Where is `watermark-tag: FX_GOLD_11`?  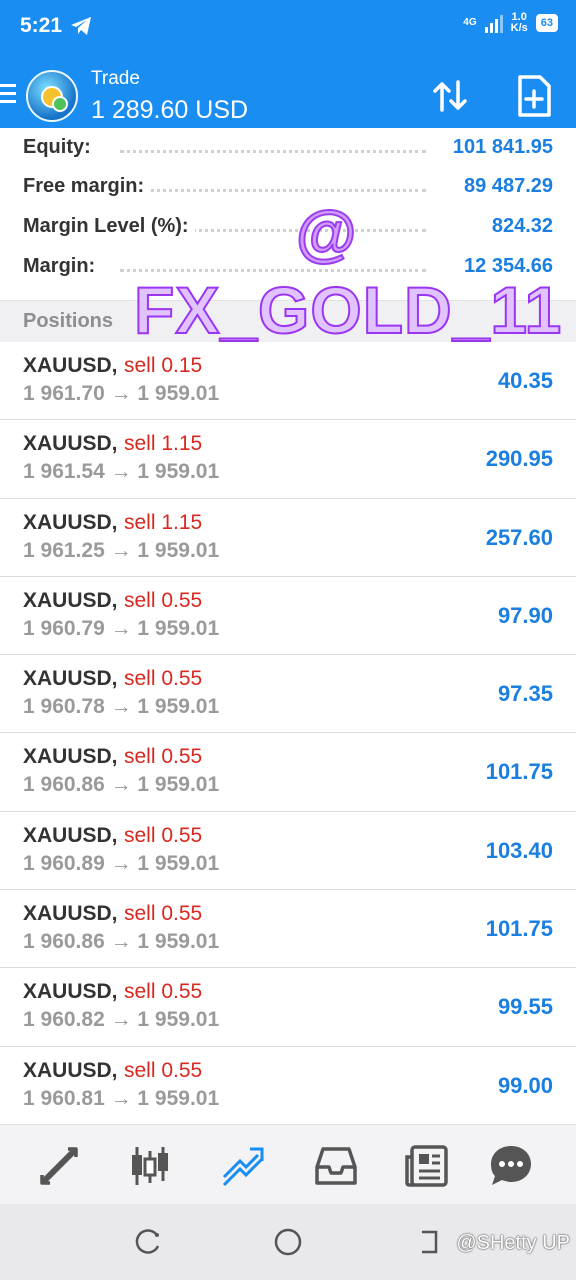 watermark-tag: FX_GOLD_11 is located at coordinates (348, 310).